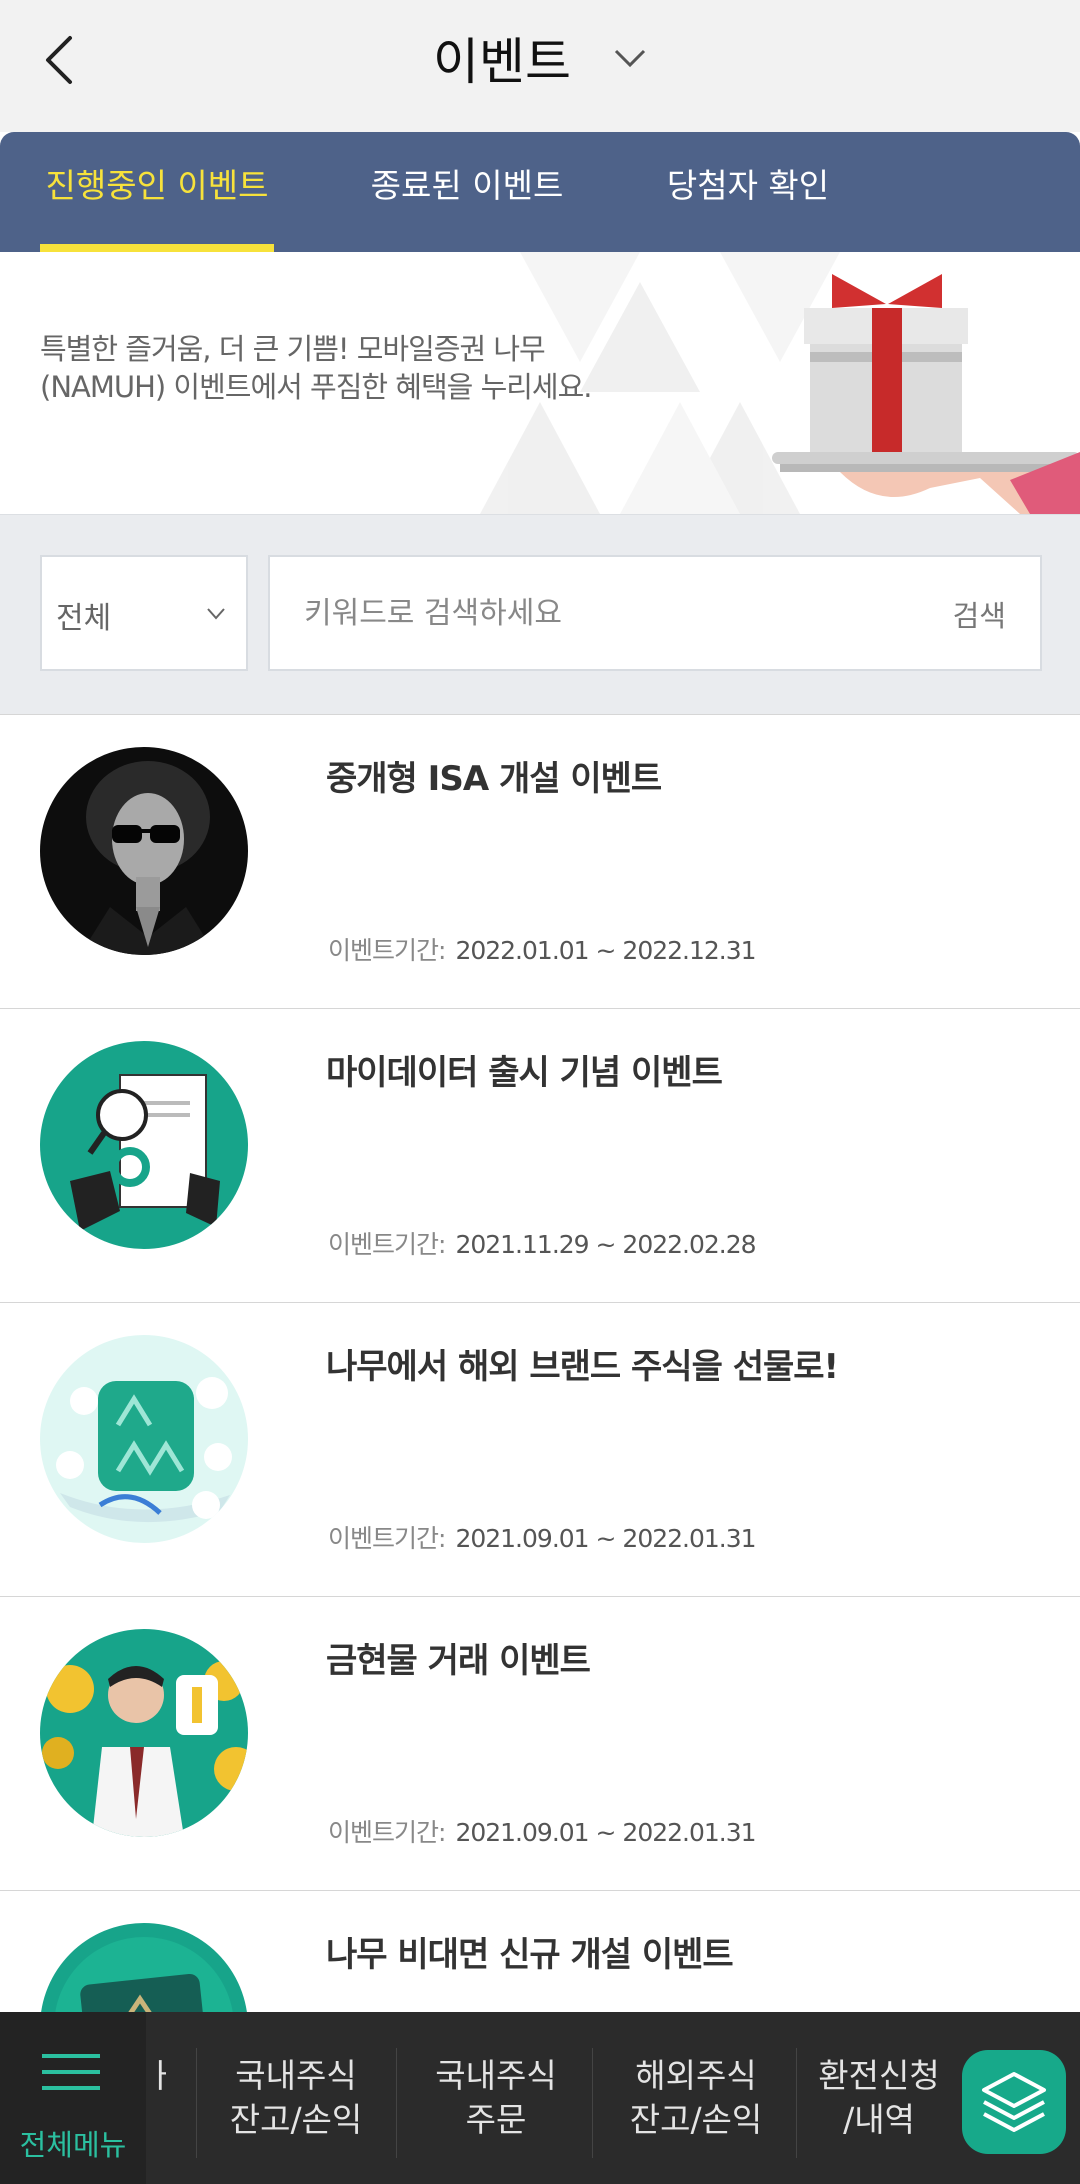 This screenshot has height=2184, width=1080. What do you see at coordinates (696, 2098) in the screenshot?
I see `nav-item-overseas-balance: 해외주식 잔고/손익` at bounding box center [696, 2098].